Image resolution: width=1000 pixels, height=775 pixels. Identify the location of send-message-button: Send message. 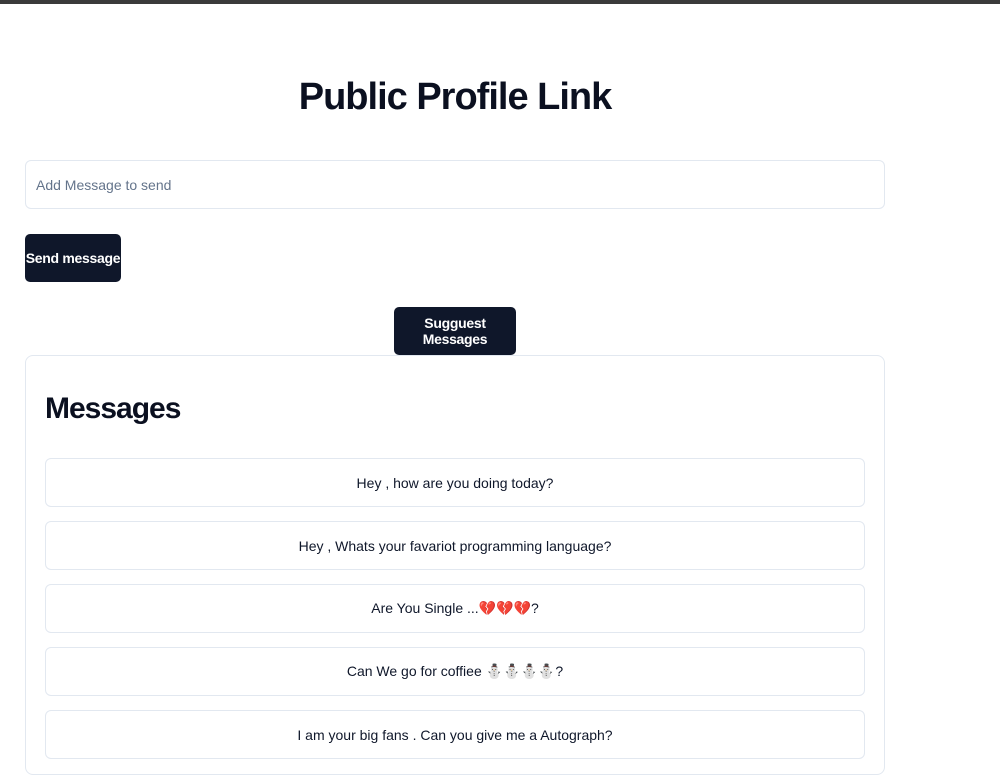
(73, 258).